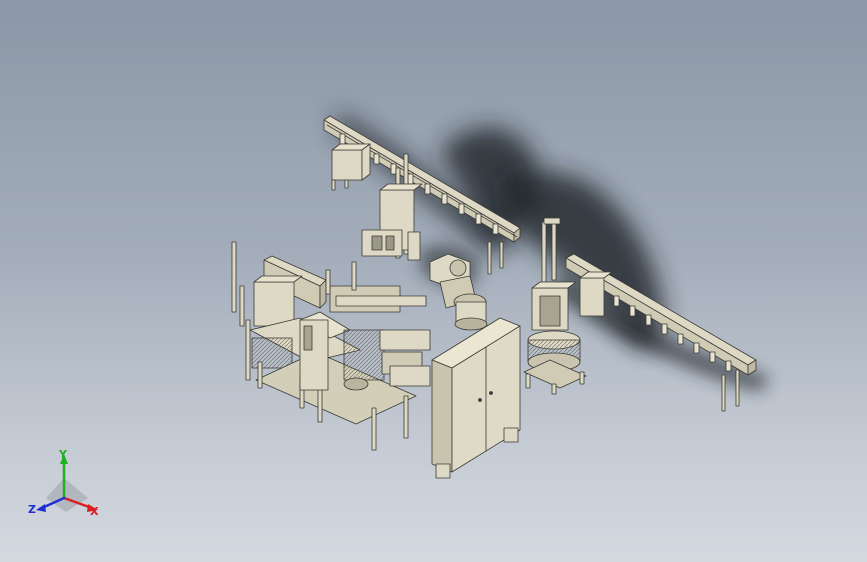 Image resolution: width=867 pixels, height=562 pixels. What do you see at coordinates (476, 398) in the screenshot?
I see `electrical-cabinet` at bounding box center [476, 398].